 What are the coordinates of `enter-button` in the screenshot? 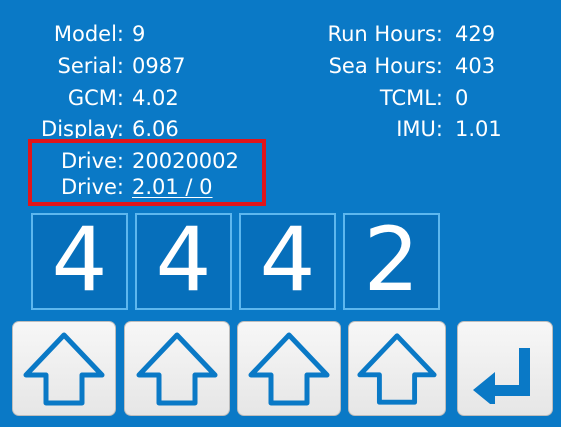 It's located at (505, 368).